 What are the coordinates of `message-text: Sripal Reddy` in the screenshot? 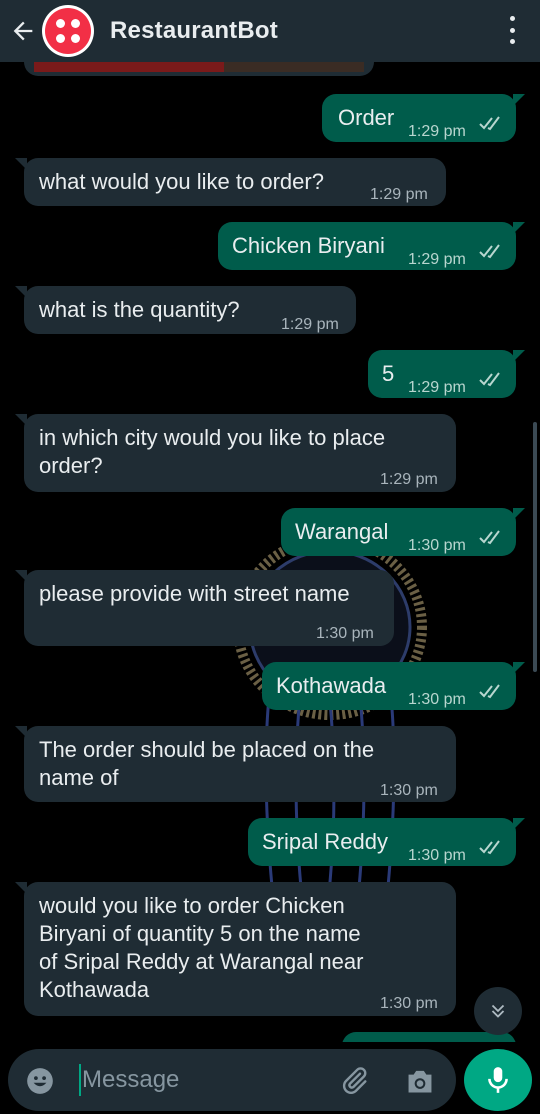 It's located at (325, 841).